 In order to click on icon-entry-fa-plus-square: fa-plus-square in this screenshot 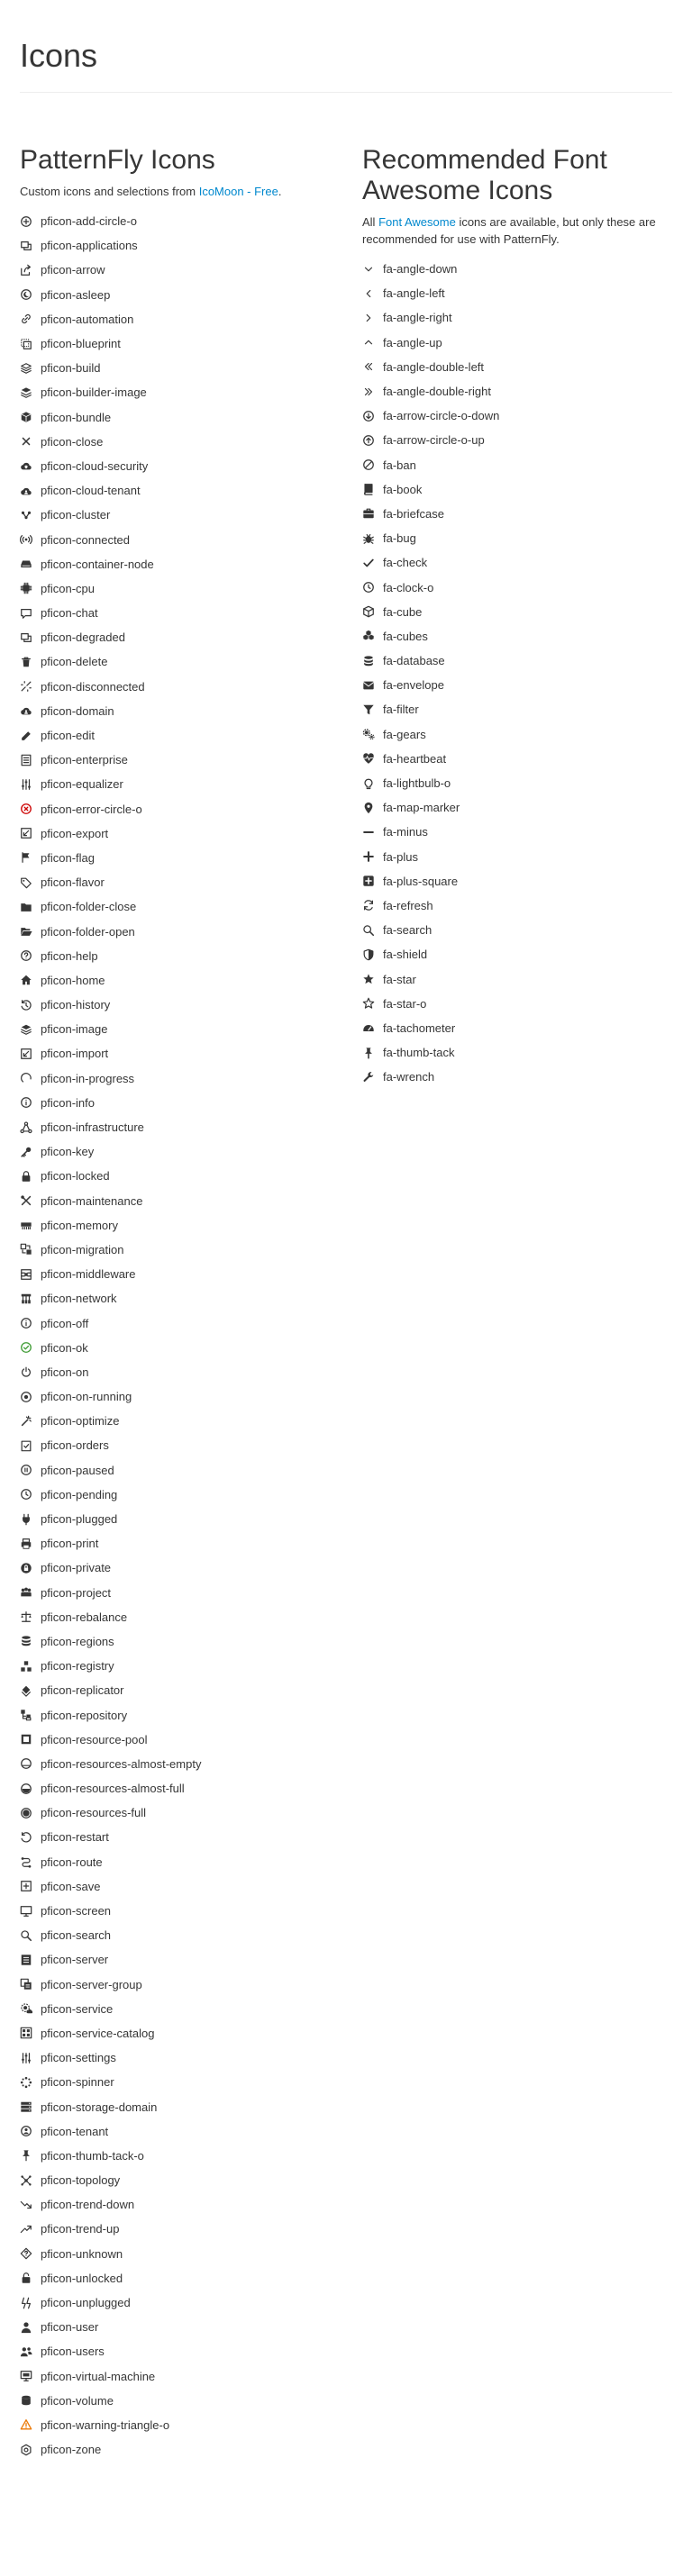, I will do `click(524, 881)`.